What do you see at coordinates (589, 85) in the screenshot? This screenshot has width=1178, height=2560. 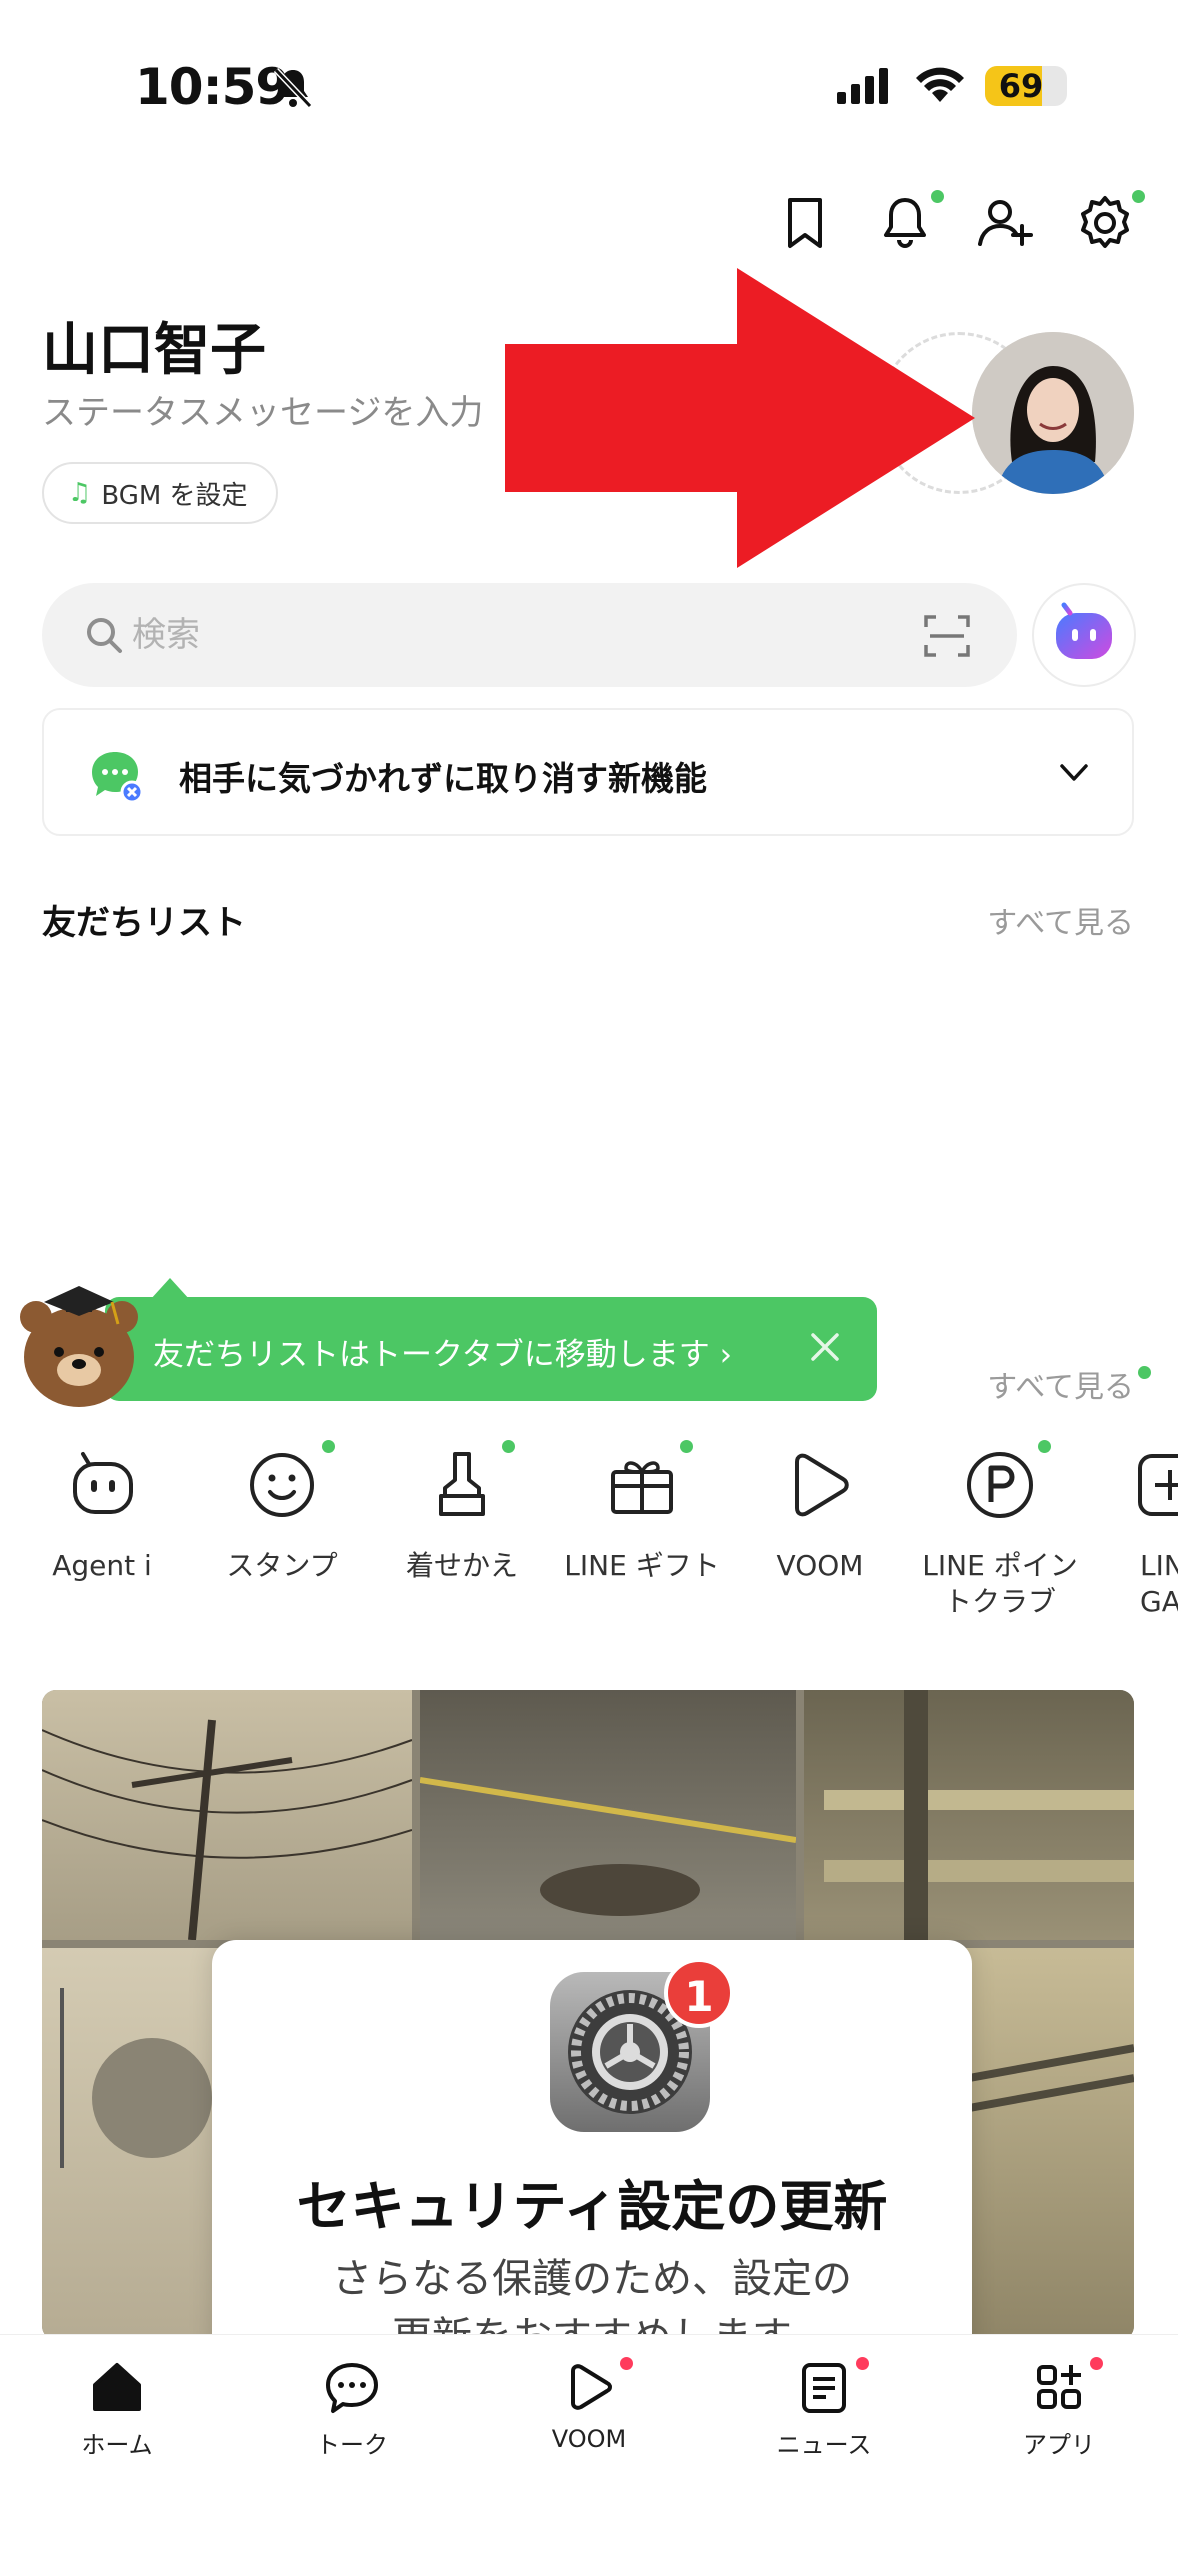 I see `status-bar: 10:59 69` at bounding box center [589, 85].